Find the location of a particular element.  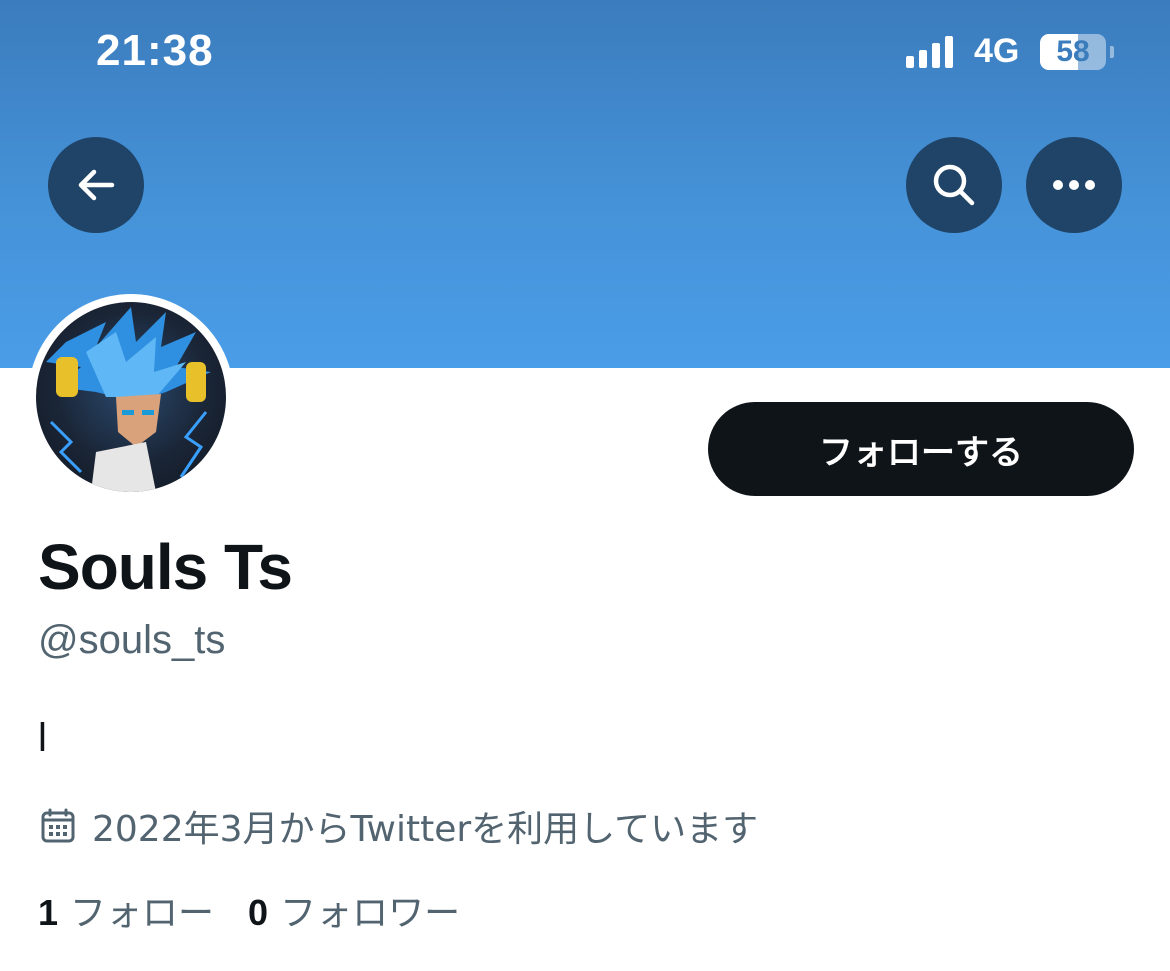

followers-link: 0 フォロワー is located at coordinates (354, 910).